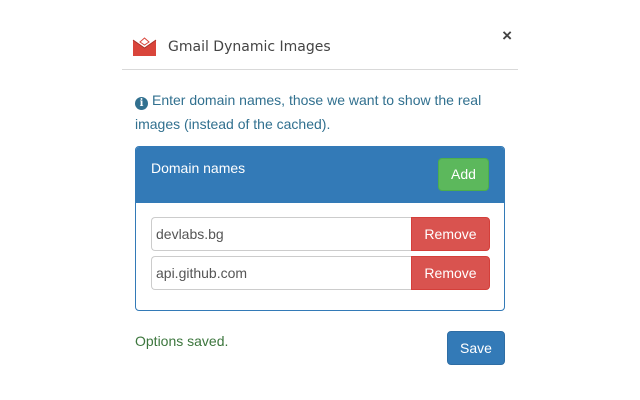 The width and height of the screenshot is (640, 400). Describe the element at coordinates (182, 341) in the screenshot. I see `status-message: Options saved.` at that location.